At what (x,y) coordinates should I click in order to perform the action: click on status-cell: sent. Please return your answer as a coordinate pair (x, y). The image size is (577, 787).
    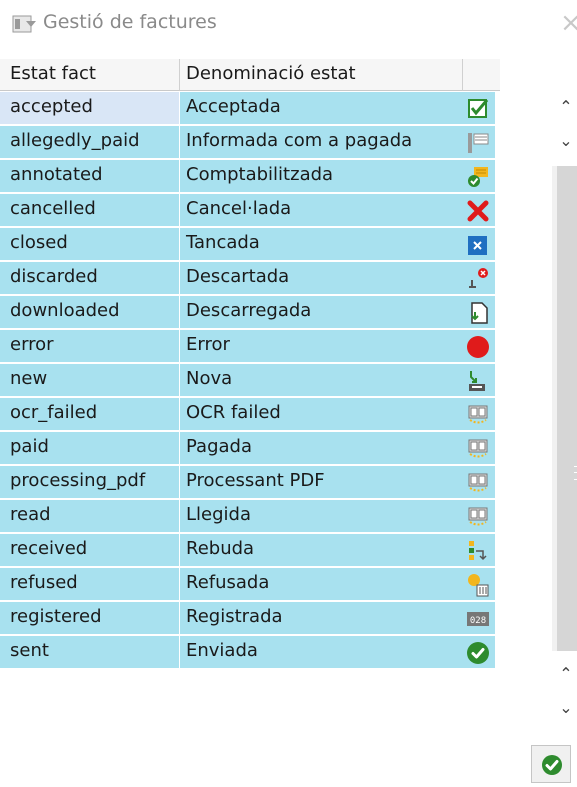
    Looking at the image, I should click on (89, 652).